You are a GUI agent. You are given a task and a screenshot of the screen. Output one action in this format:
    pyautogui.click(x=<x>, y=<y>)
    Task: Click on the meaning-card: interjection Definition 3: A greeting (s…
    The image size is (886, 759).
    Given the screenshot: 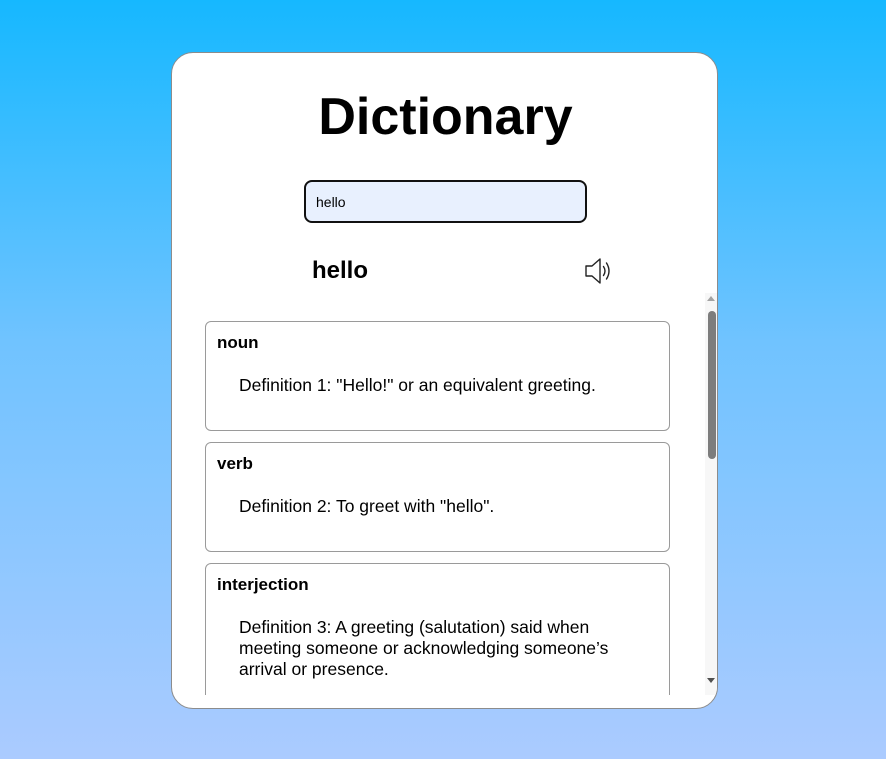 What is the action you would take?
    pyautogui.click(x=437, y=629)
    